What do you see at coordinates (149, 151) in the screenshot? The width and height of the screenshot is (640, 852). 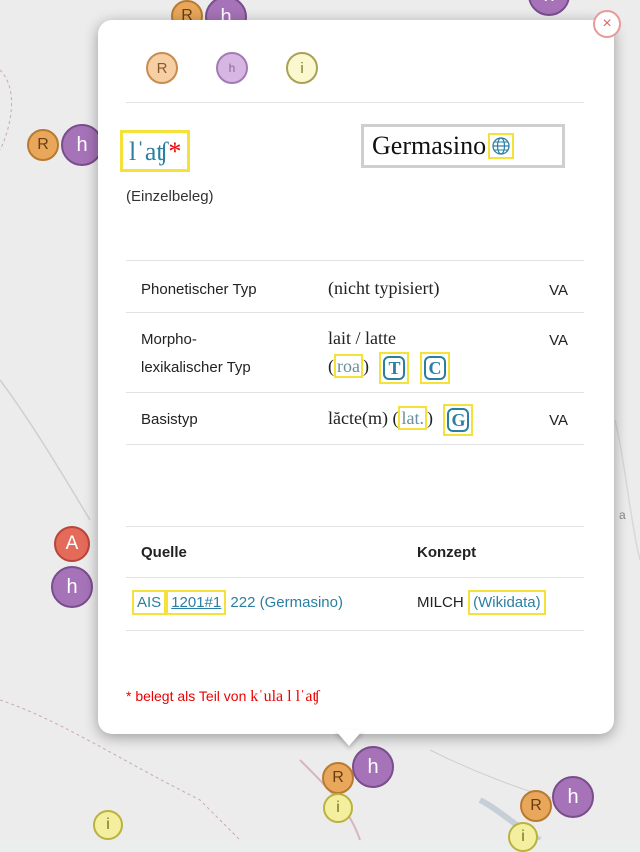 I see `headword-text: lˈaʧ` at bounding box center [149, 151].